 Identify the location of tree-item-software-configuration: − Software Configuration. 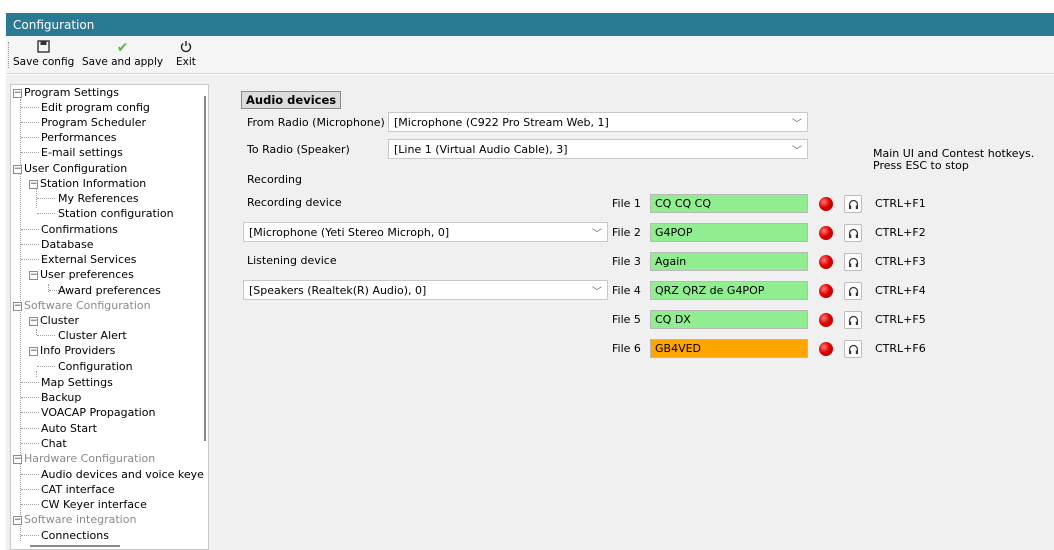
(82, 305).